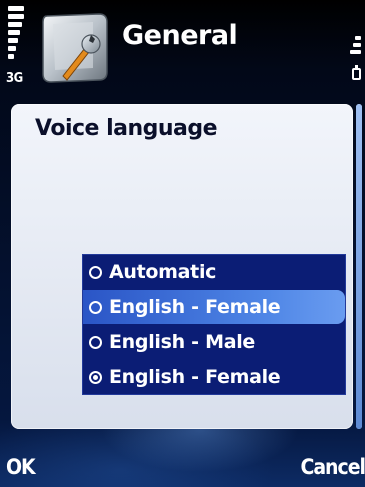  What do you see at coordinates (14, 78) in the screenshot?
I see `network-type-label: 3G` at bounding box center [14, 78].